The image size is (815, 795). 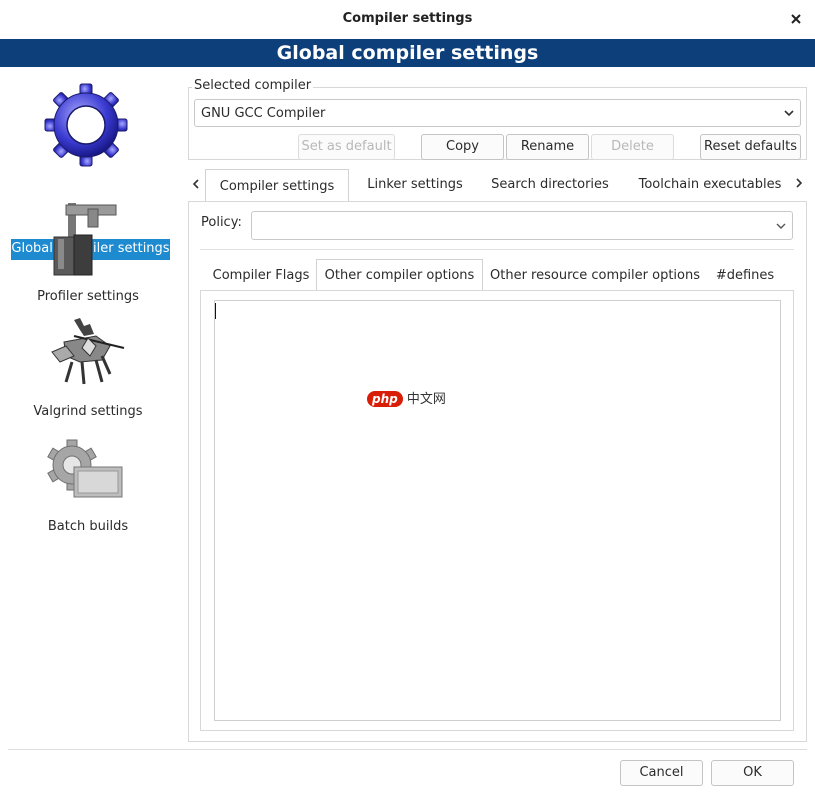 I want to click on subtab-compiler-flags: Compiler Flags, so click(x=261, y=278).